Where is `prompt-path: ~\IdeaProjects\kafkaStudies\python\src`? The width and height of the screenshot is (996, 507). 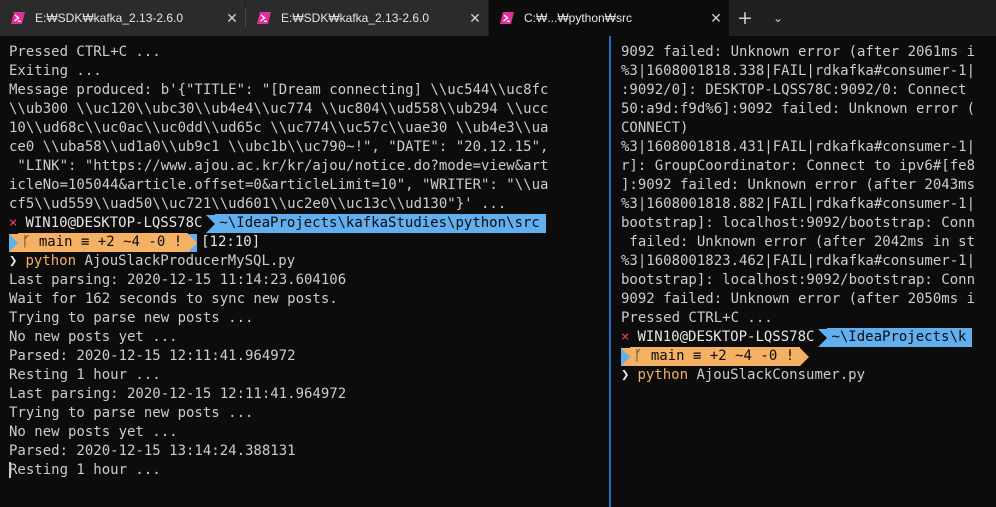 prompt-path: ~\IdeaProjects\kafkaStudies\python\src is located at coordinates (380, 223).